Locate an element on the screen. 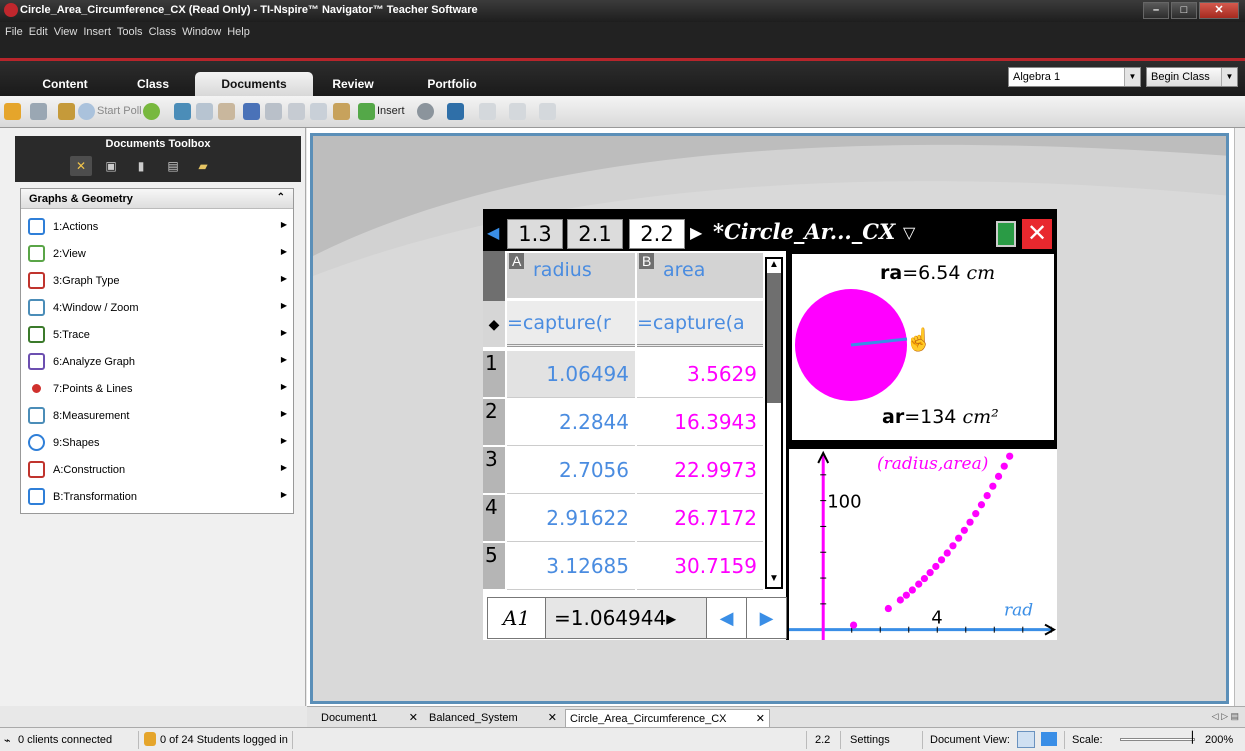  fill-color-icon is located at coordinates (487, 111).